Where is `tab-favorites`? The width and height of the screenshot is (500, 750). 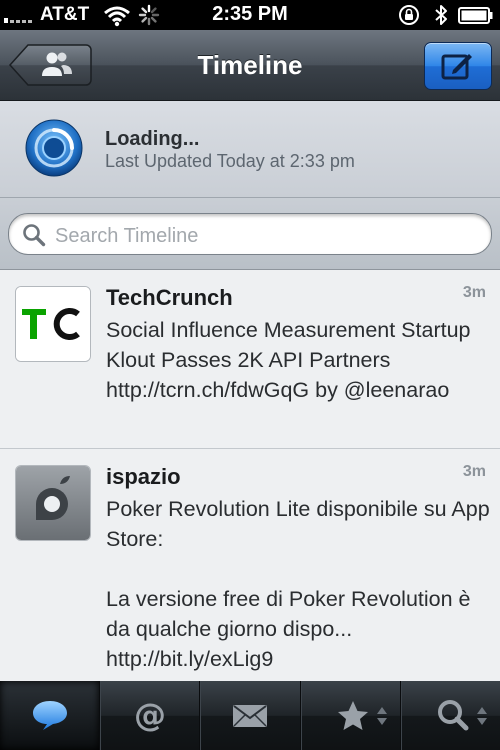 tab-favorites is located at coordinates (351, 715).